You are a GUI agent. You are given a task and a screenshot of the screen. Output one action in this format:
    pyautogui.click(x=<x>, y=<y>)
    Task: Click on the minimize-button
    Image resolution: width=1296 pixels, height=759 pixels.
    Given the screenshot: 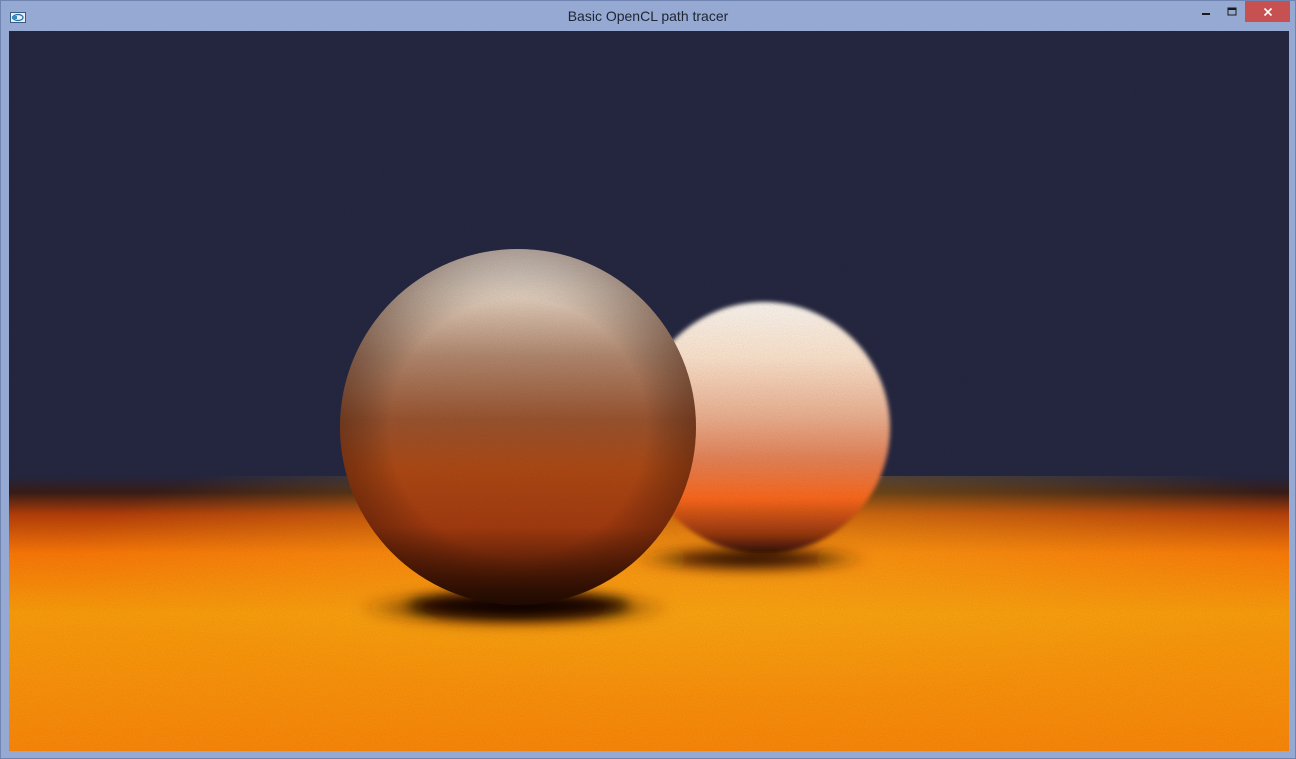 What is the action you would take?
    pyautogui.click(x=1206, y=11)
    